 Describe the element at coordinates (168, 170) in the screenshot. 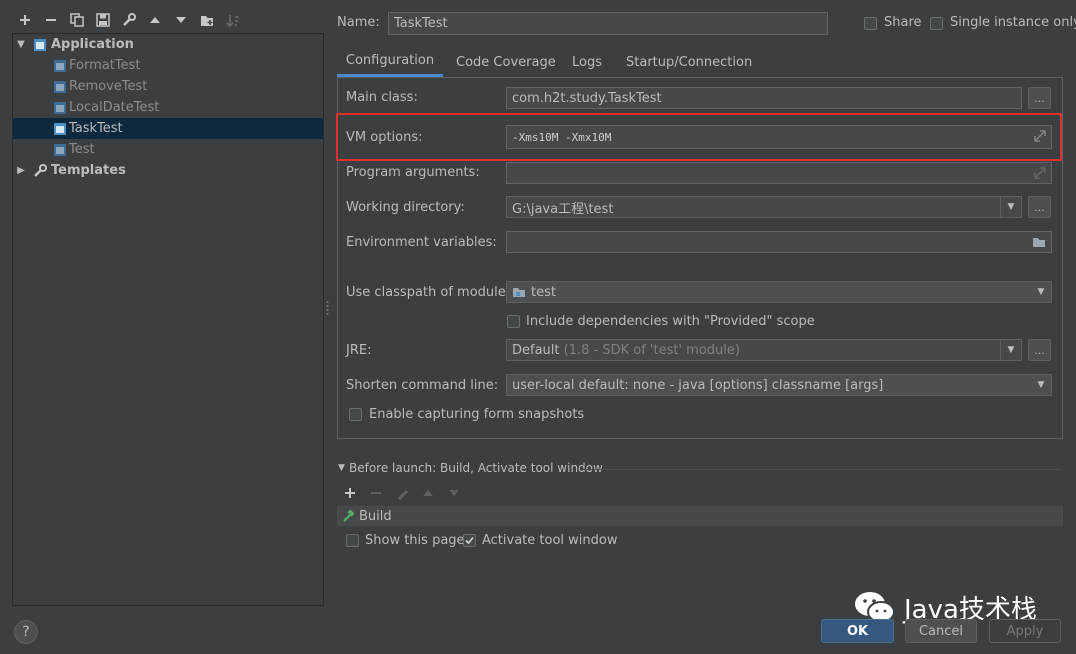

I see `tree-node-templates: ▶ Templates` at that location.